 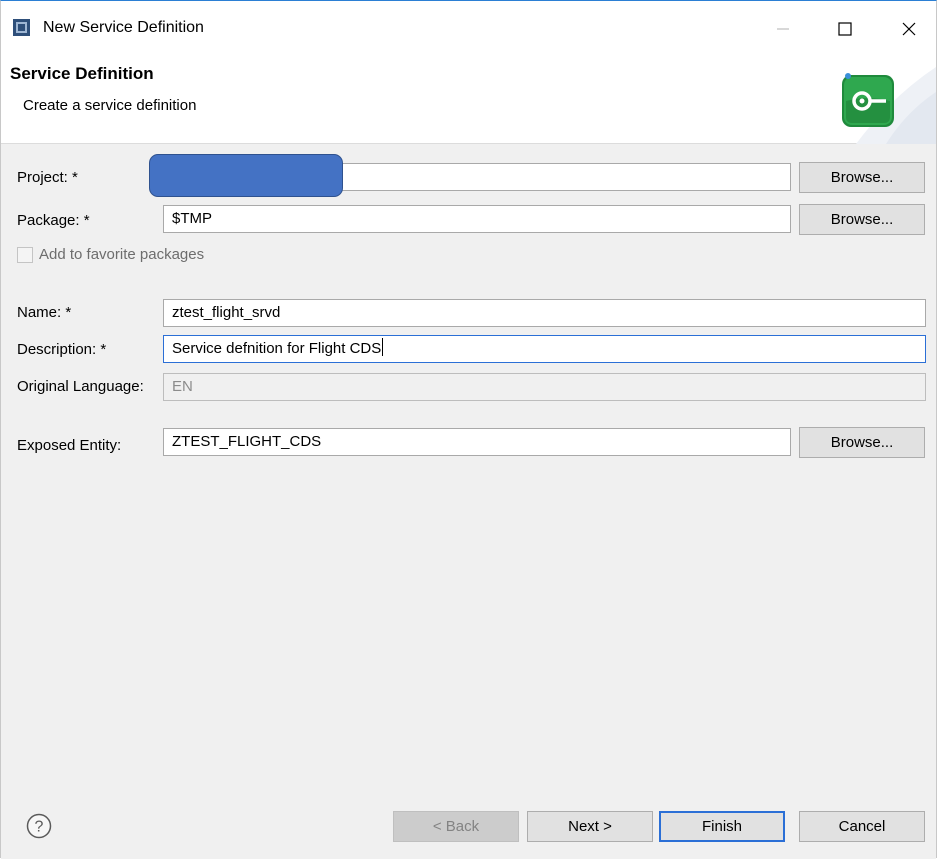 I want to click on name-label: Name: *, so click(x=44, y=312).